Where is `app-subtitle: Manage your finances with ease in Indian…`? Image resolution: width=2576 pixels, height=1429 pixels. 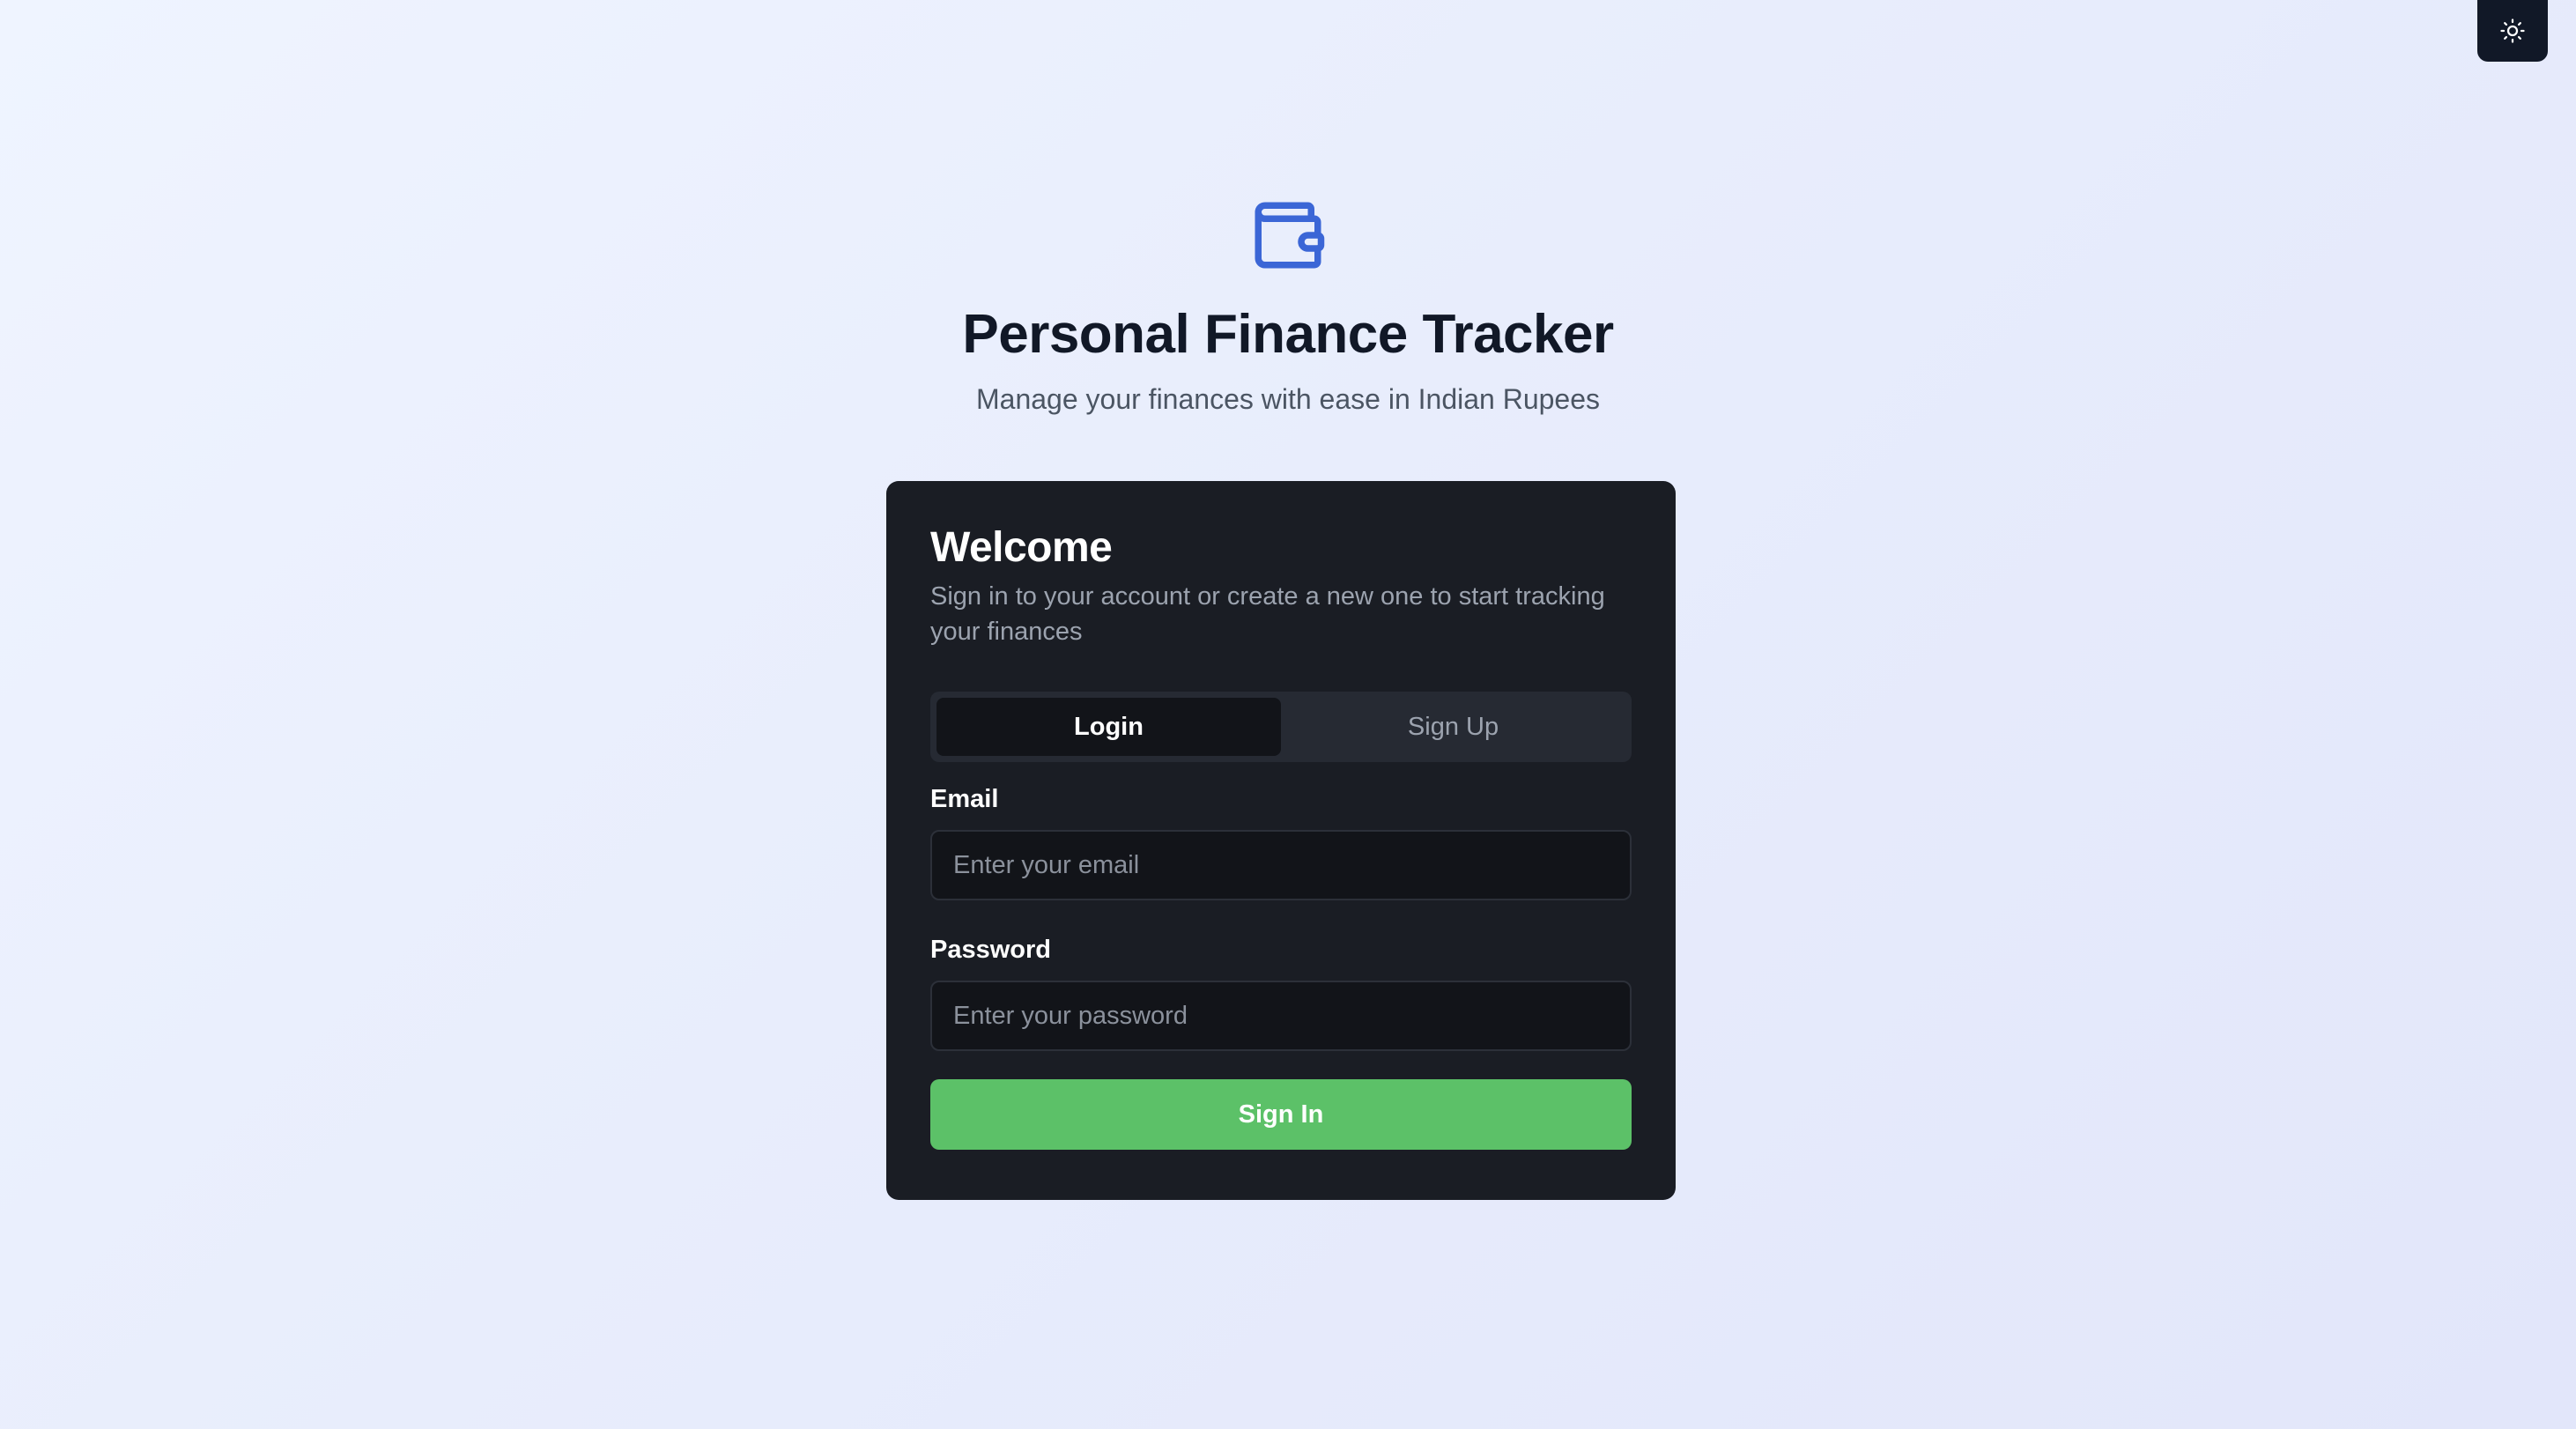
app-subtitle: Manage your finances with ease in Indian… is located at coordinates (1288, 400).